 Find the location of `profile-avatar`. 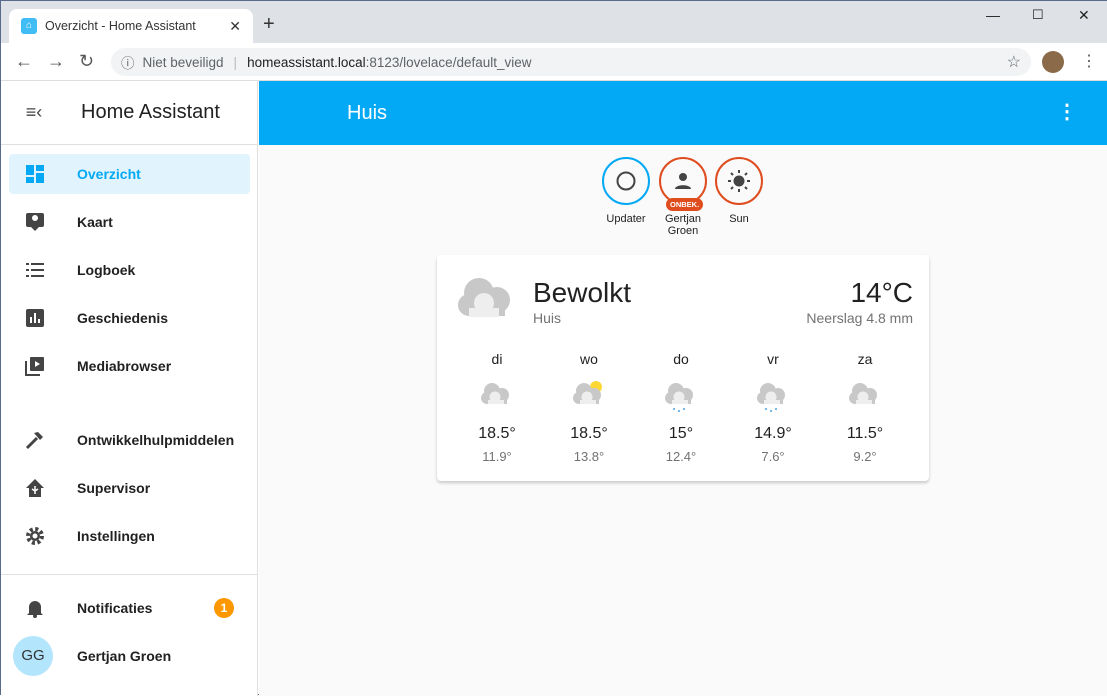

profile-avatar is located at coordinates (1053, 62).